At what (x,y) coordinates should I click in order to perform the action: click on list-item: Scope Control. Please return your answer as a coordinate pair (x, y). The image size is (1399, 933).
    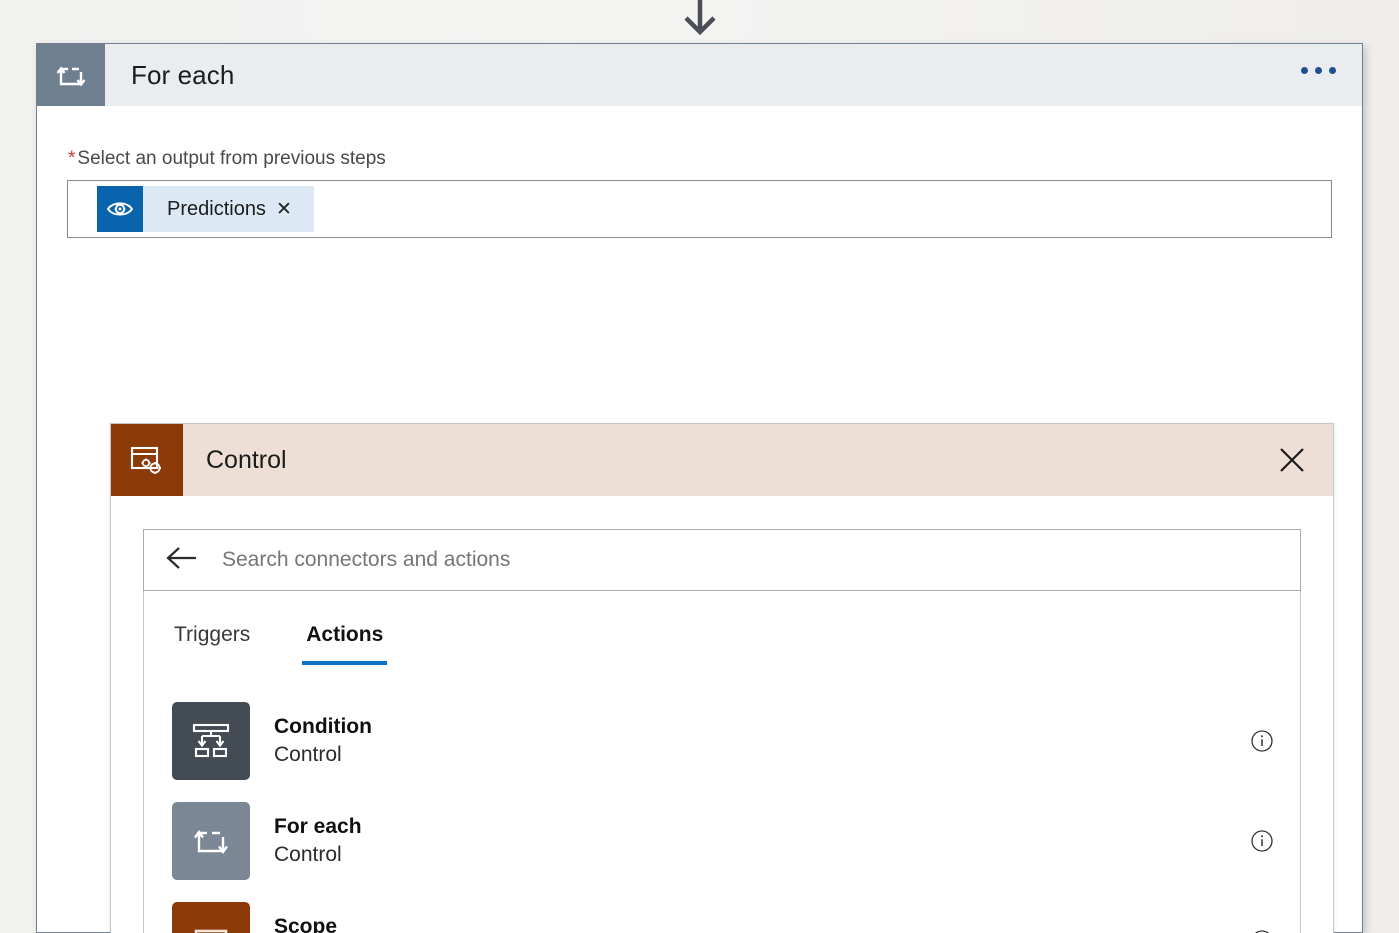
    Looking at the image, I should click on (722, 912).